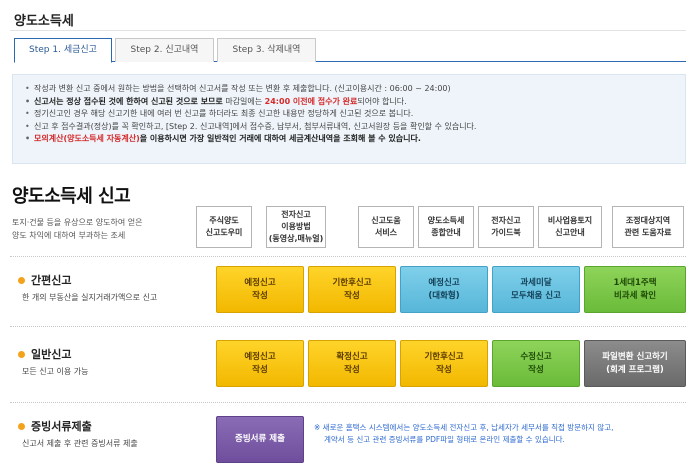 The image size is (692, 473). Describe the element at coordinates (635, 363) in the screenshot. I see `general-file-conversion-button: 파일변환 신고하기 (회계 프로그램)` at that location.